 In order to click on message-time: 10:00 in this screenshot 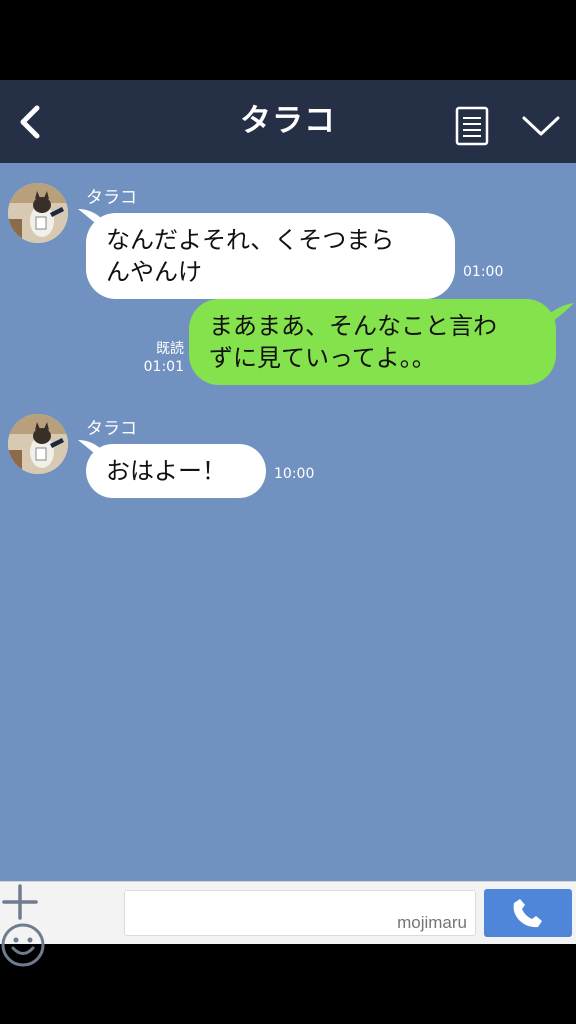, I will do `click(294, 474)`.